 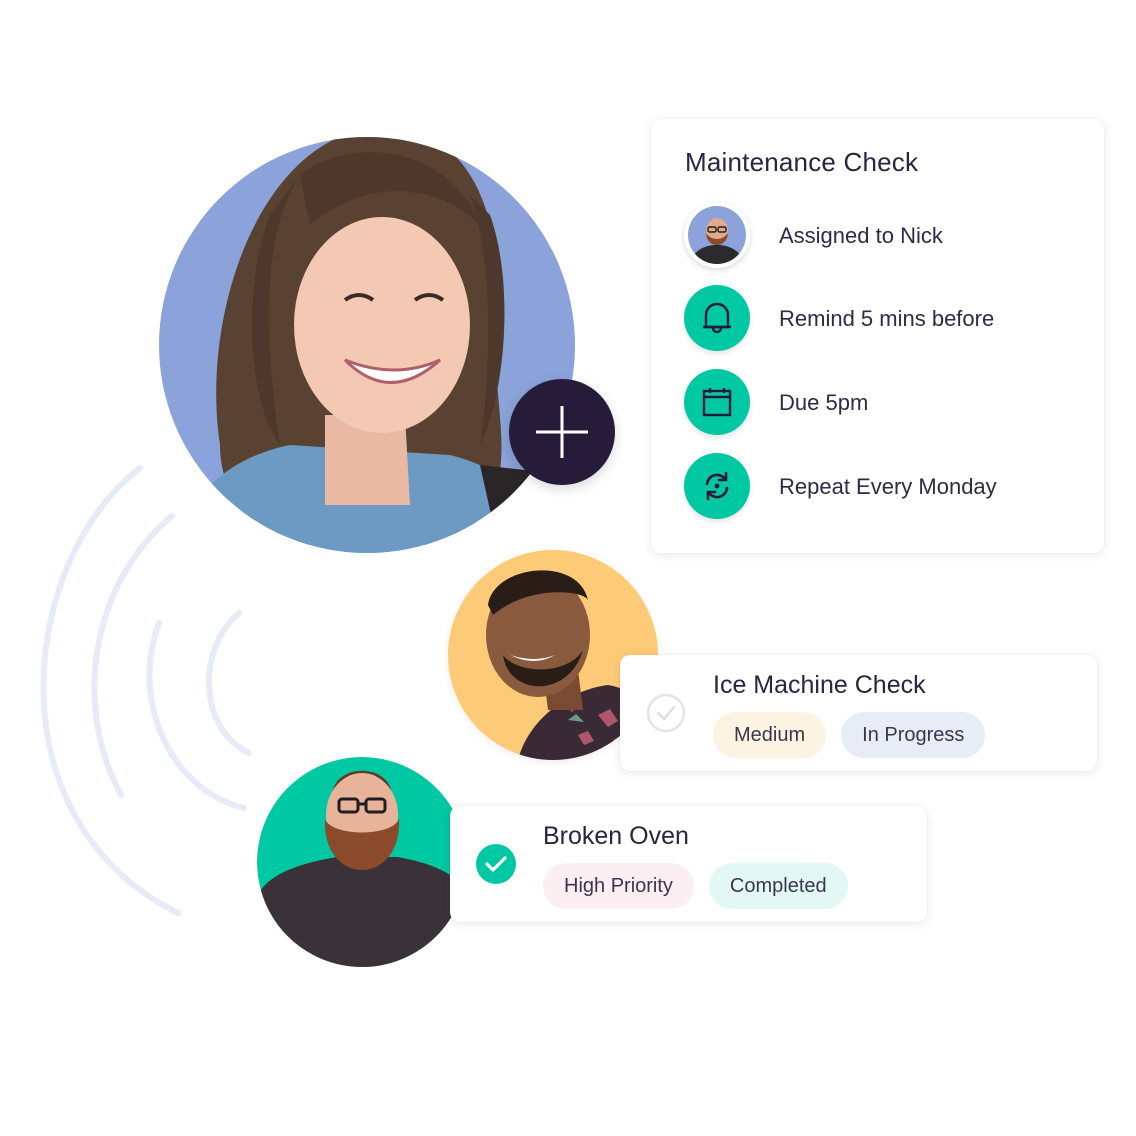 I want to click on task-card-broken-oven: Broken Oven High Priority Completed, so click(x=688, y=864).